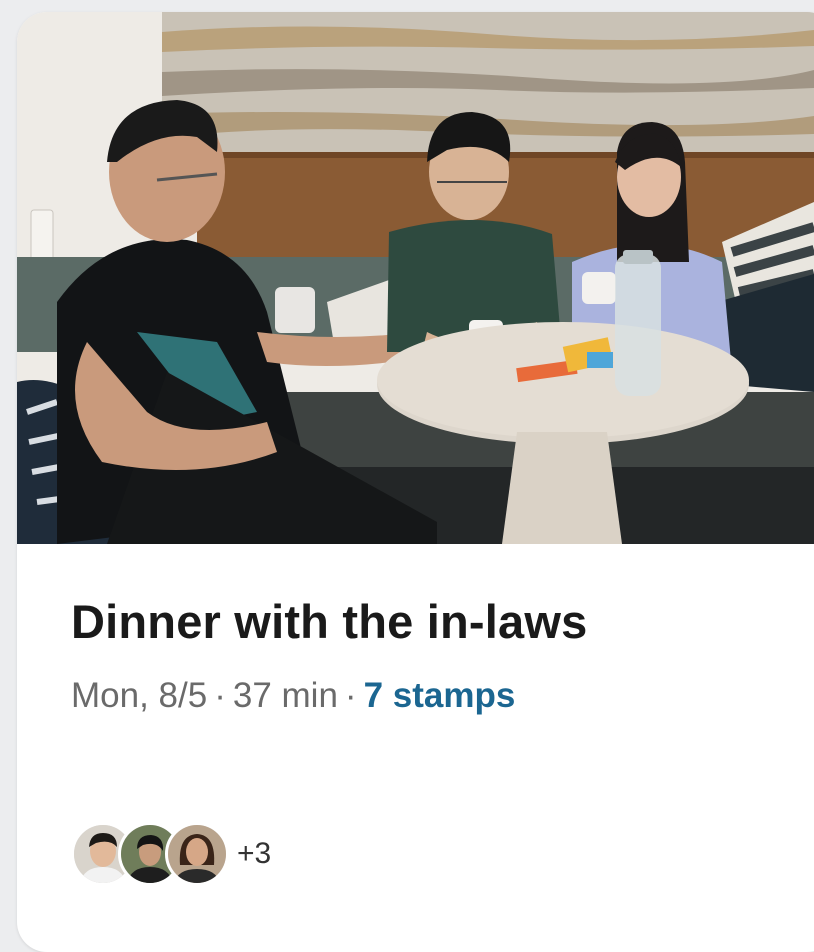  I want to click on participant-avatar, so click(197, 854).